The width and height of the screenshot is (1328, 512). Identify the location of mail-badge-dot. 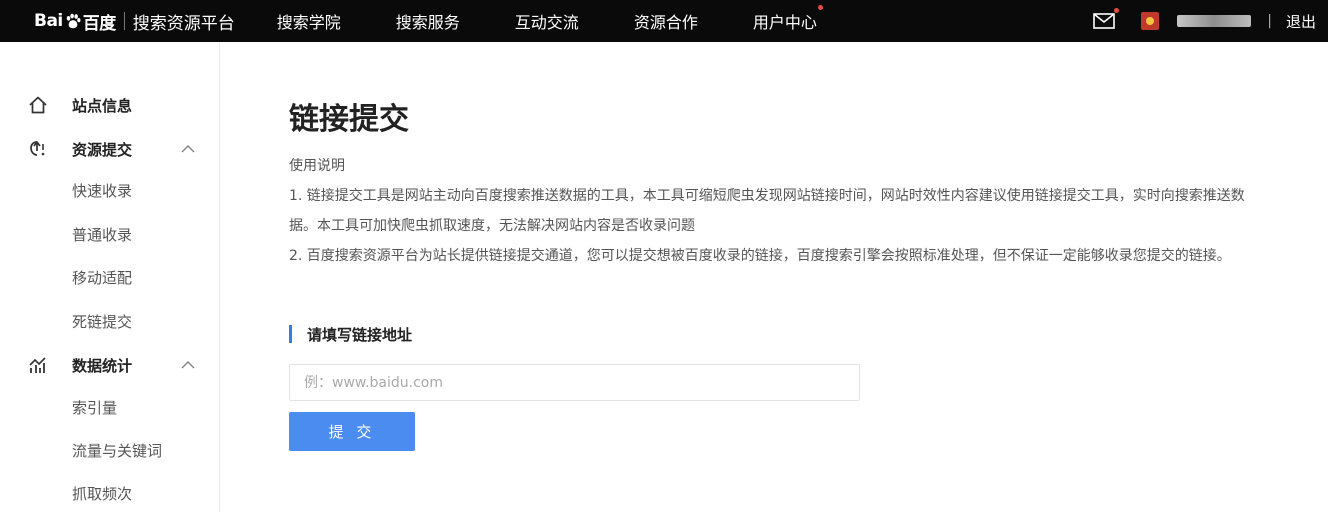
(1117, 10).